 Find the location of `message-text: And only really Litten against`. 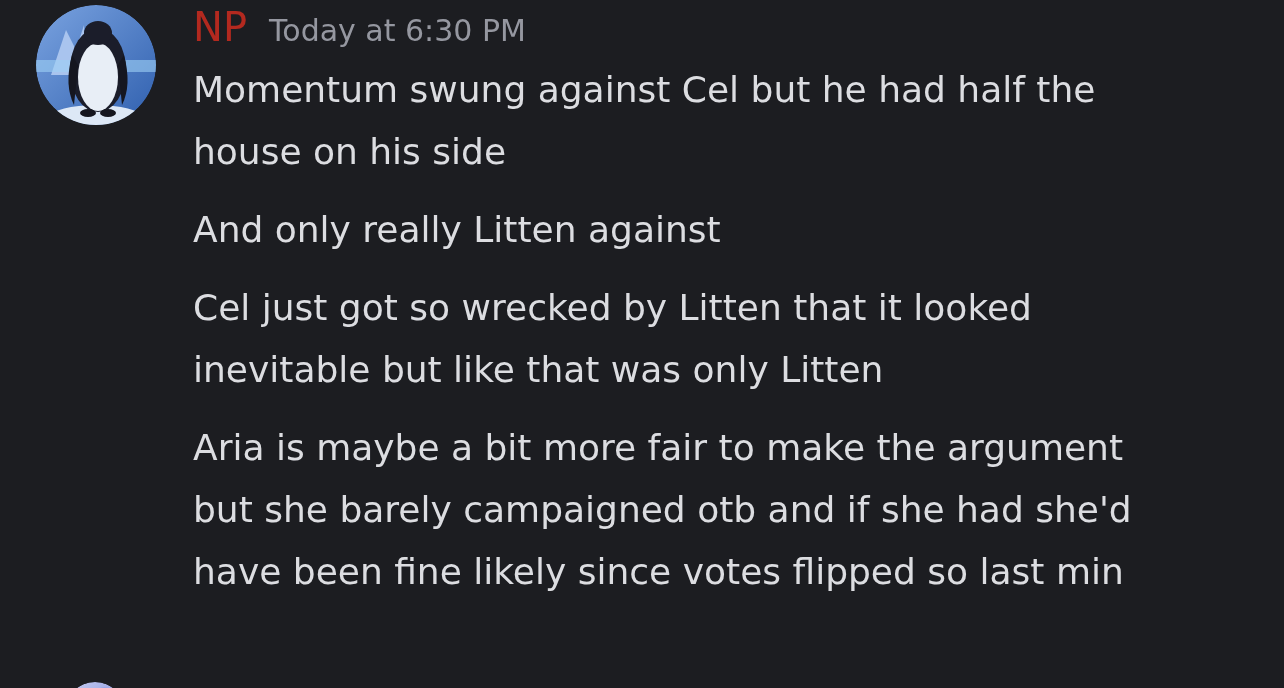

message-text: And only really Litten against is located at coordinates (457, 230).